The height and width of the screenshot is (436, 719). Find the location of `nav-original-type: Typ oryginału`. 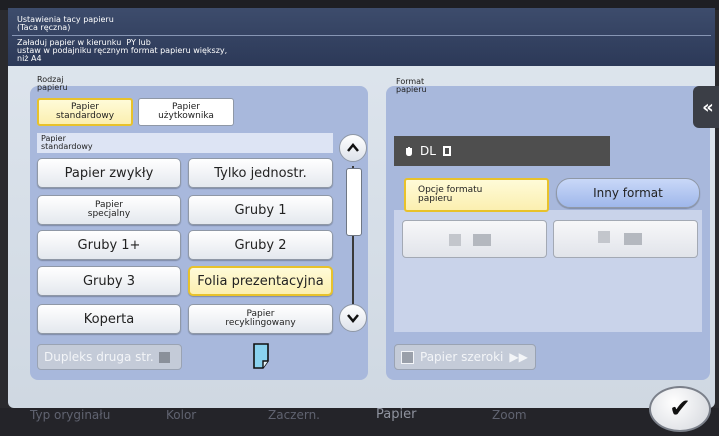

nav-original-type: Typ oryginału is located at coordinates (70, 415).